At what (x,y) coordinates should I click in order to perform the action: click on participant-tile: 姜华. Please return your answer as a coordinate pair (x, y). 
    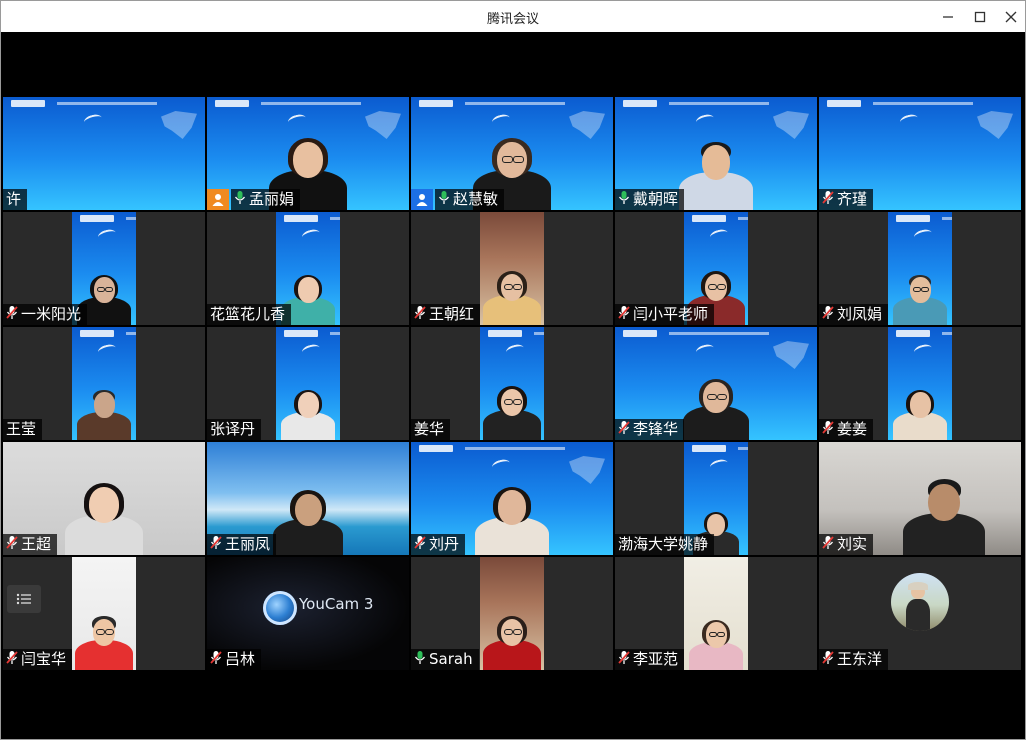
    Looking at the image, I should click on (512, 383).